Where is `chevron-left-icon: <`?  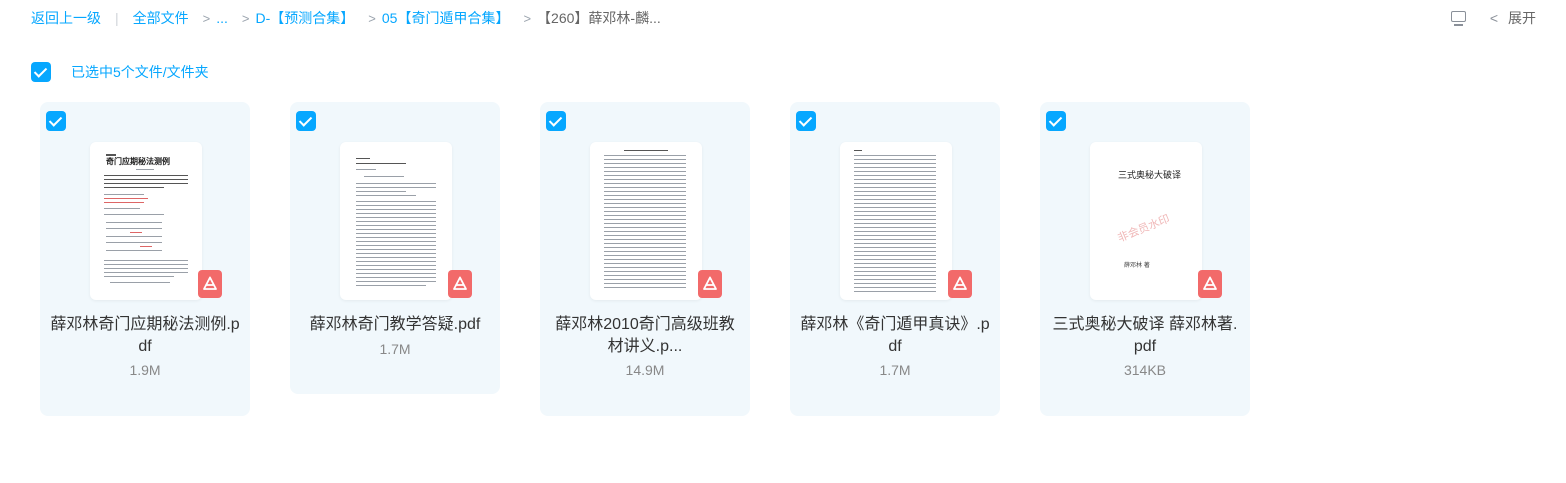
chevron-left-icon: < is located at coordinates (1494, 18).